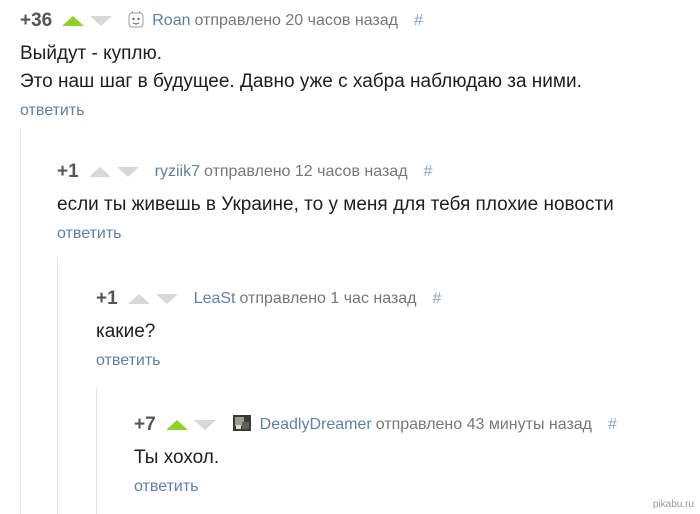 This screenshot has height=514, width=700. Describe the element at coordinates (126, 331) in the screenshot. I see `comment-text-line: какие?` at that location.